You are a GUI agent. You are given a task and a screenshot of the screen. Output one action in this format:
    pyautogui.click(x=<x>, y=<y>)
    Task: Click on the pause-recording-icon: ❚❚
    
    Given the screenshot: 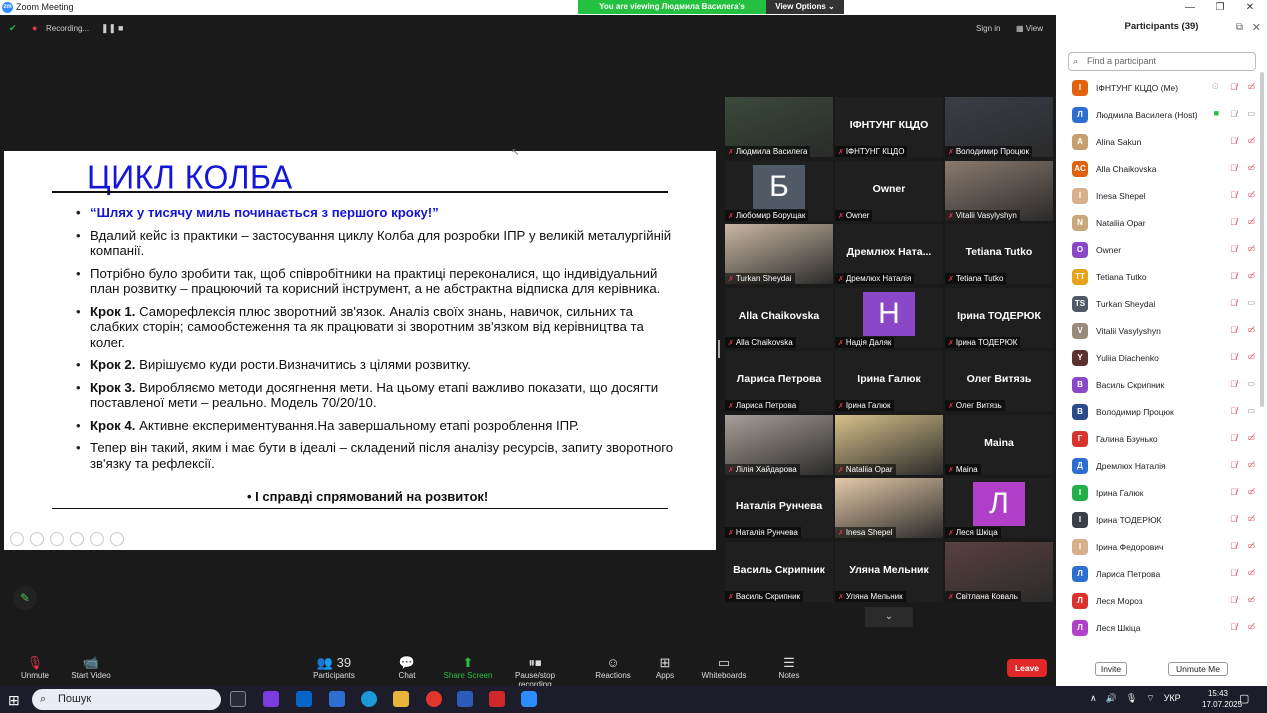 What is the action you would take?
    pyautogui.click(x=108, y=28)
    